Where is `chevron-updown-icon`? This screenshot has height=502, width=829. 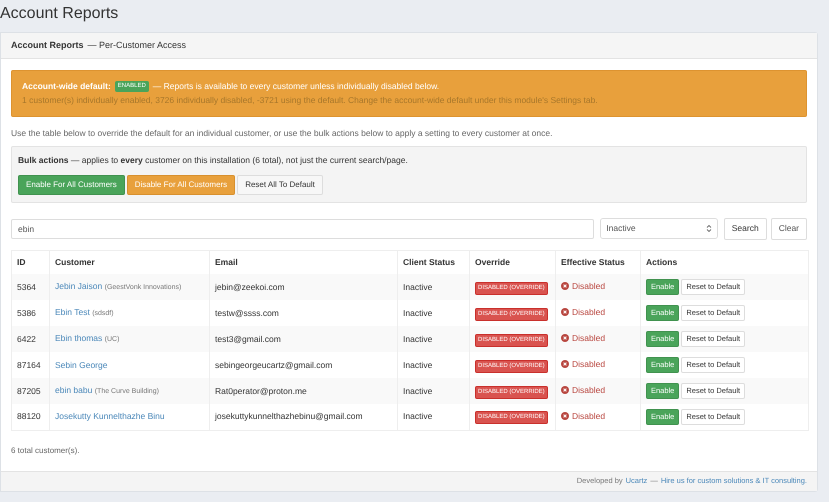
chevron-updown-icon is located at coordinates (709, 228).